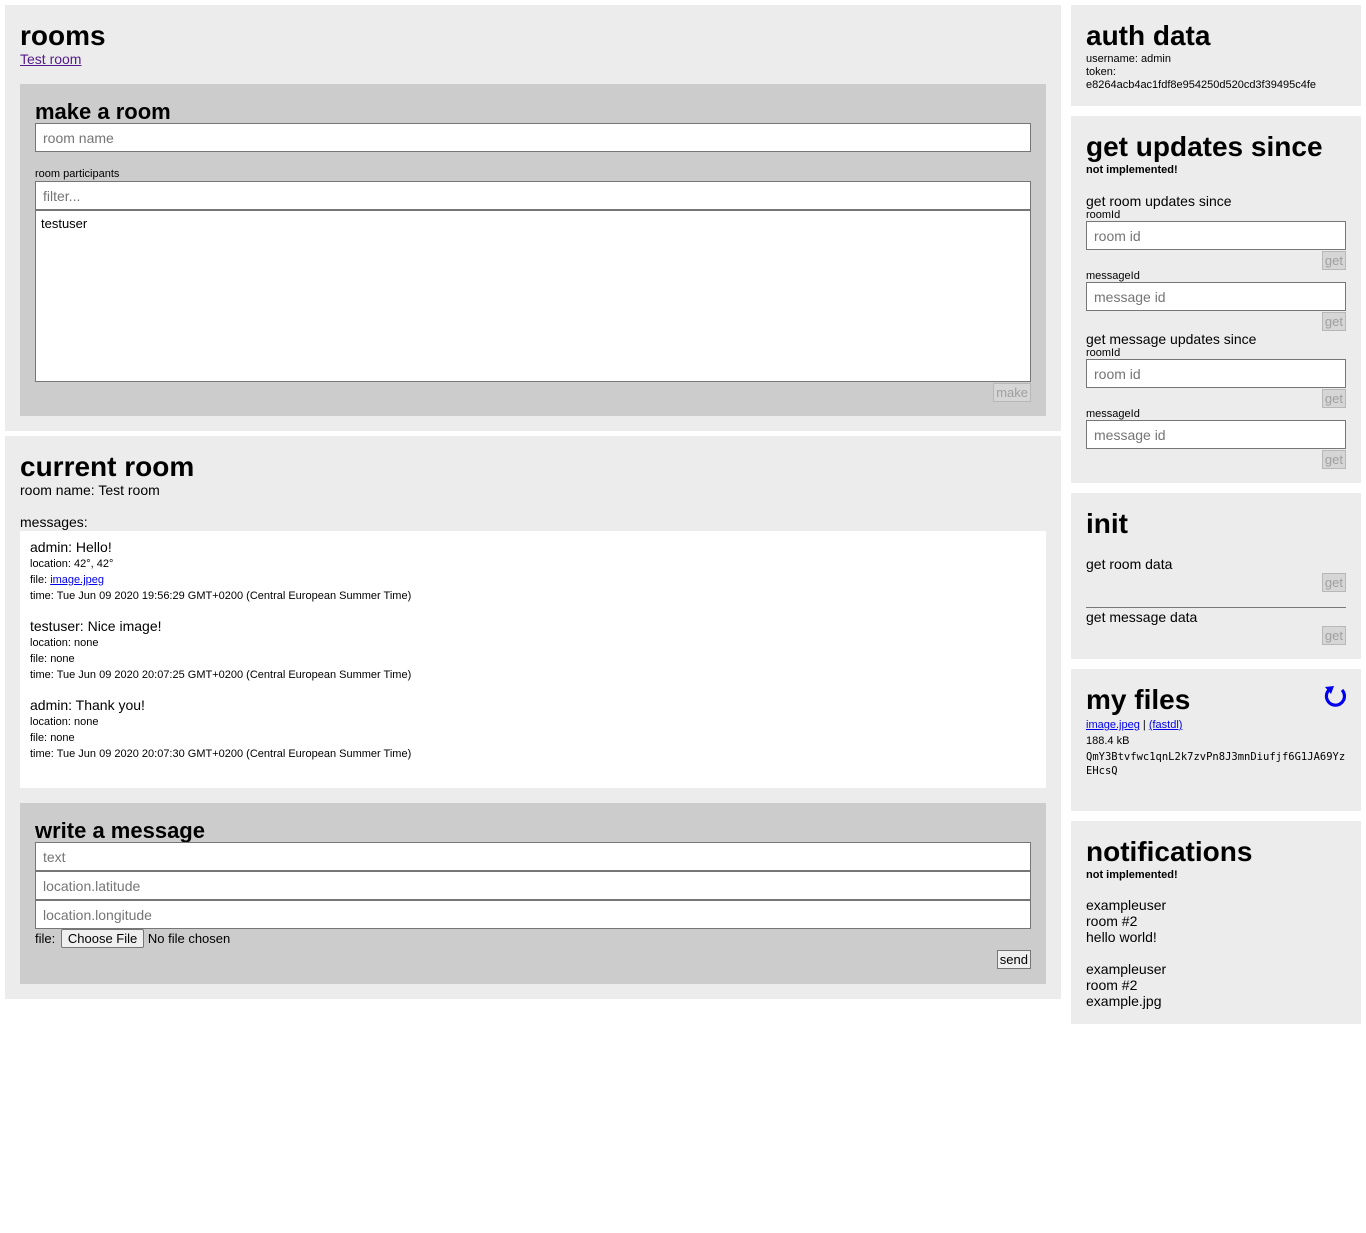 This screenshot has height=1233, width=1366. Describe the element at coordinates (220, 580) in the screenshot. I see `message-file: file: image.jpeg` at that location.